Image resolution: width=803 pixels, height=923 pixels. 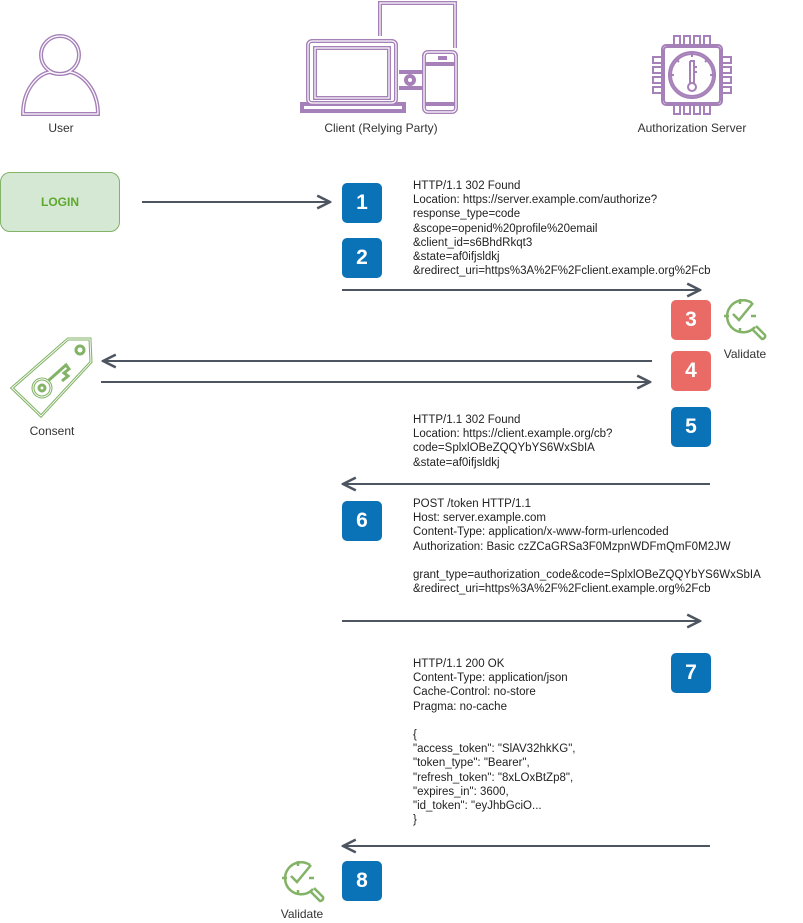 I want to click on actor-server-label: Authorization Server, so click(x=692, y=128).